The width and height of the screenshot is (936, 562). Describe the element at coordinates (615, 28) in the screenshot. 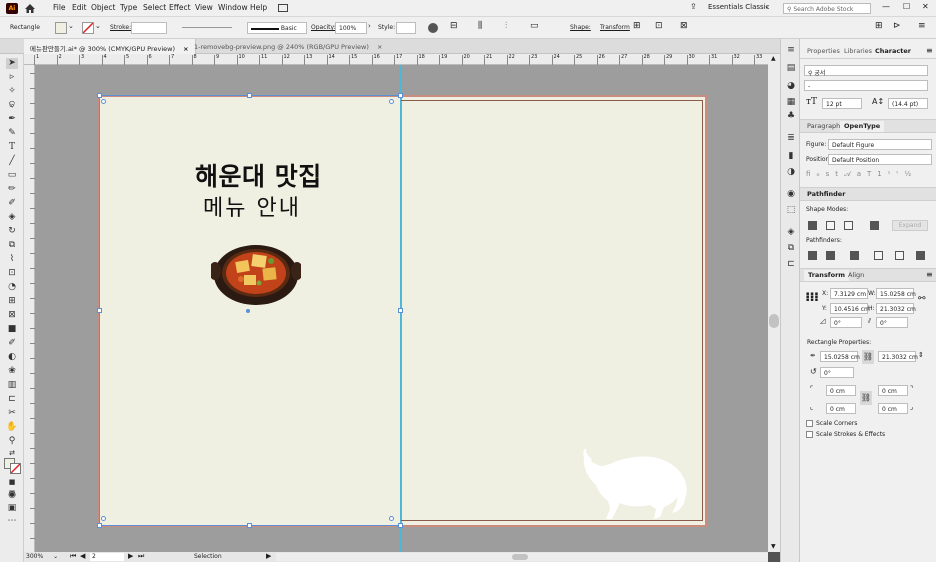

I see `transform-link: Transform` at that location.